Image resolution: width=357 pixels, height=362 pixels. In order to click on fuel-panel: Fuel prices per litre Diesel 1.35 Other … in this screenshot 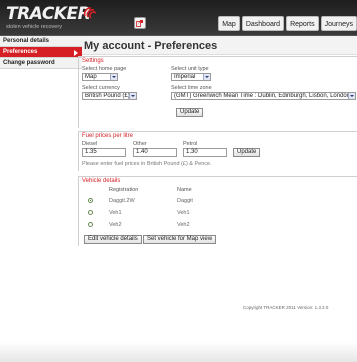, I will do `click(217, 151)`.